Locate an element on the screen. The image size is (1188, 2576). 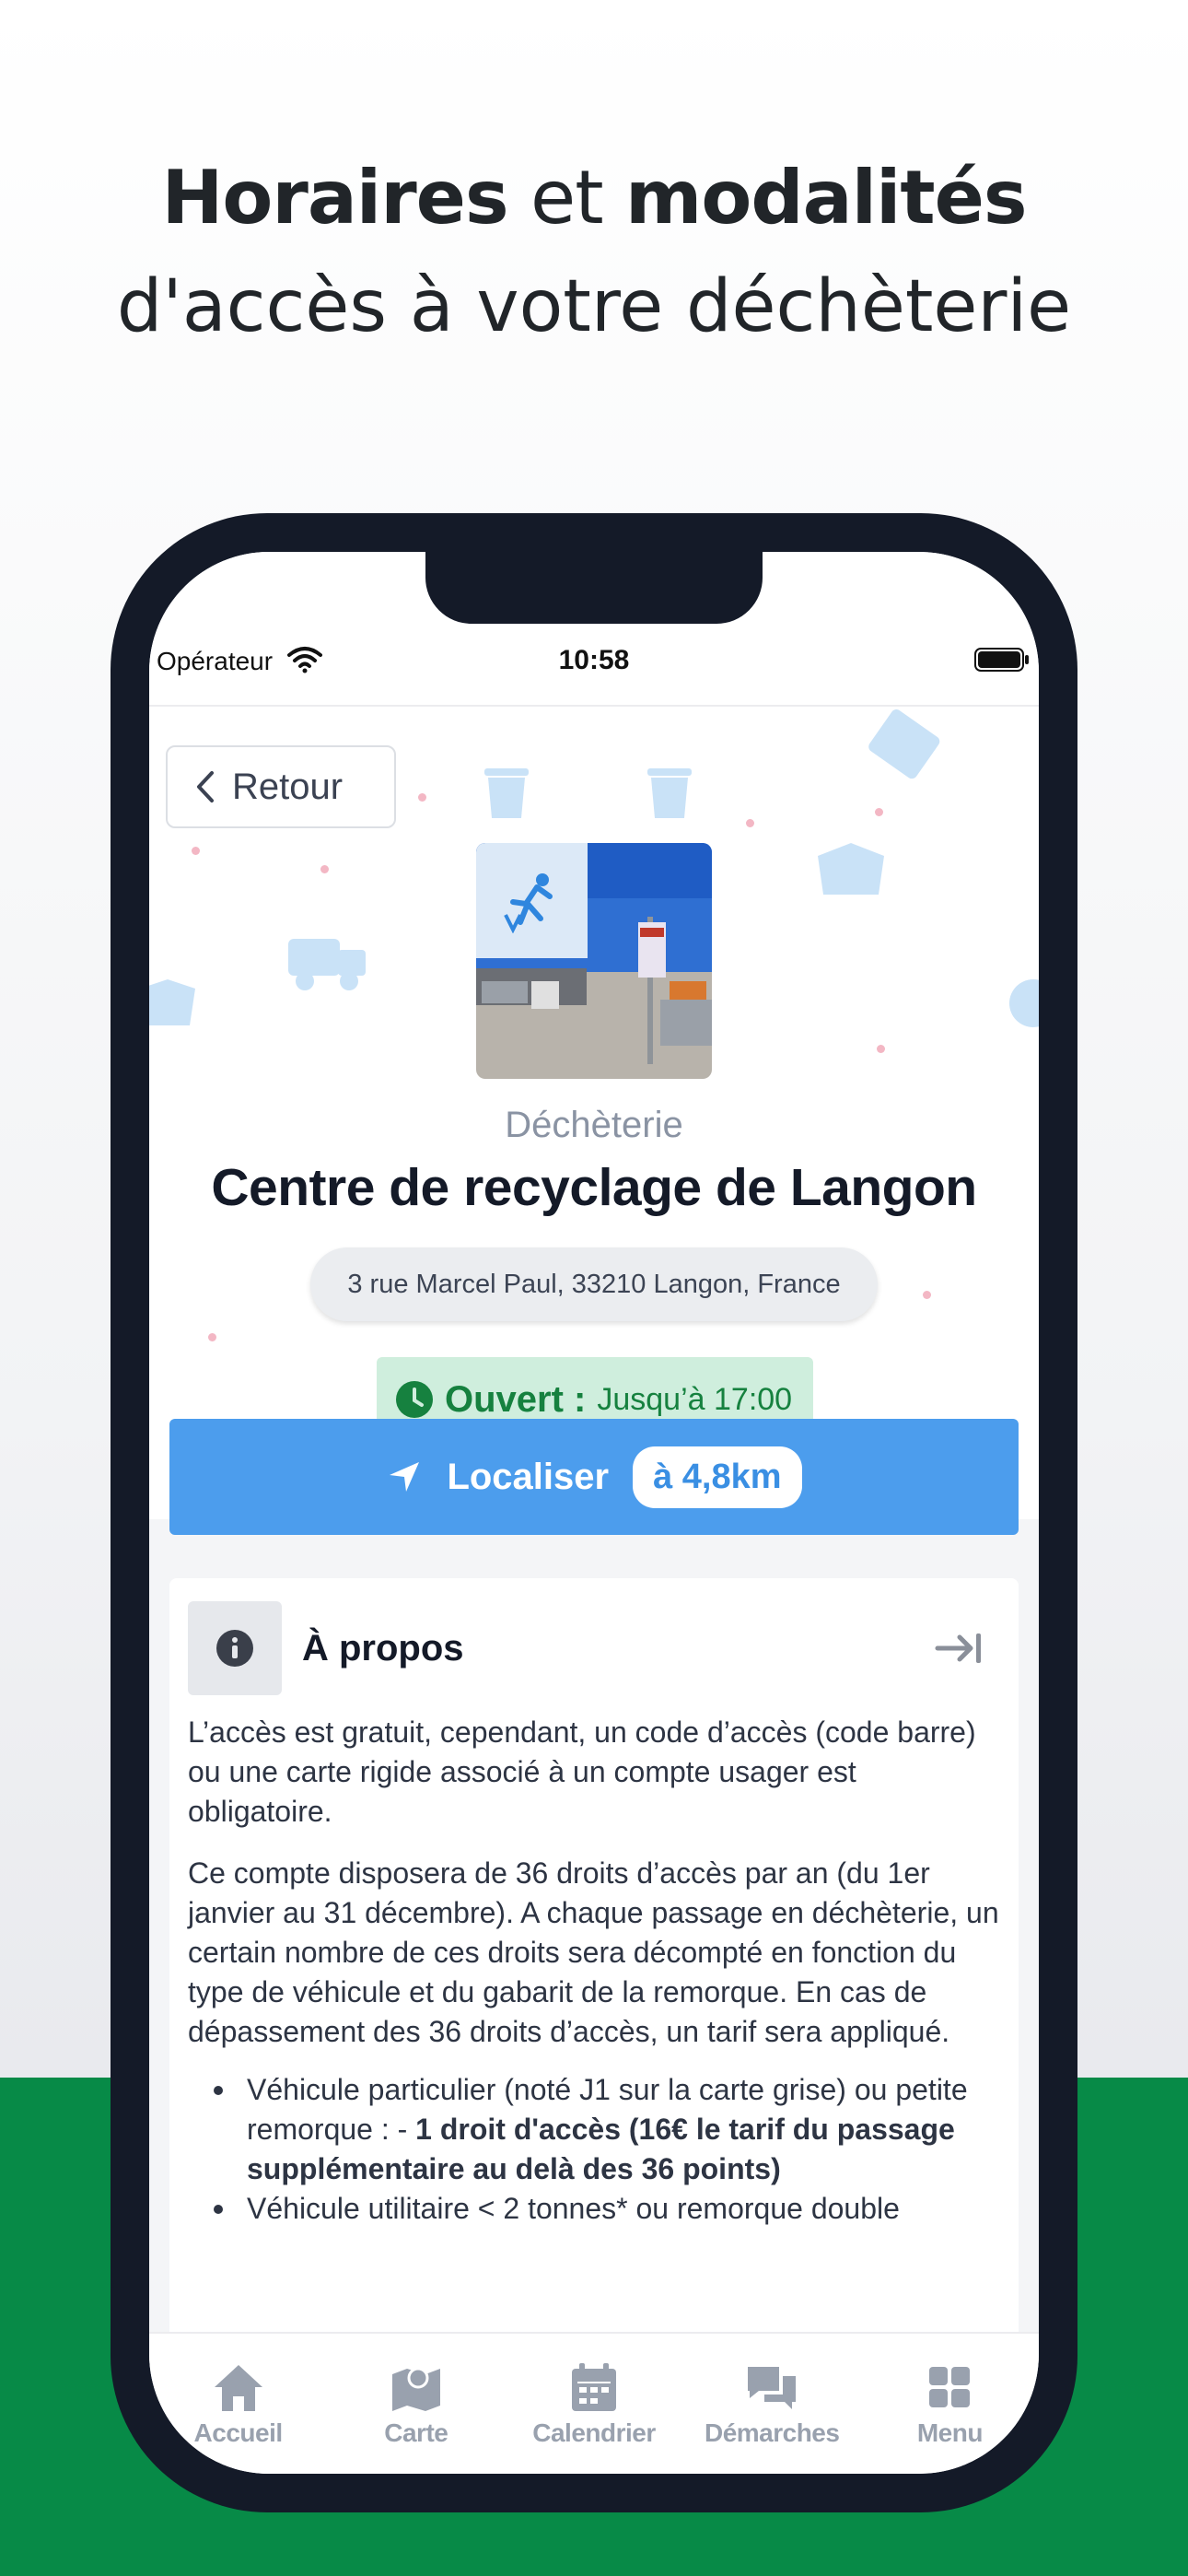
home-icon is located at coordinates (238, 2388).